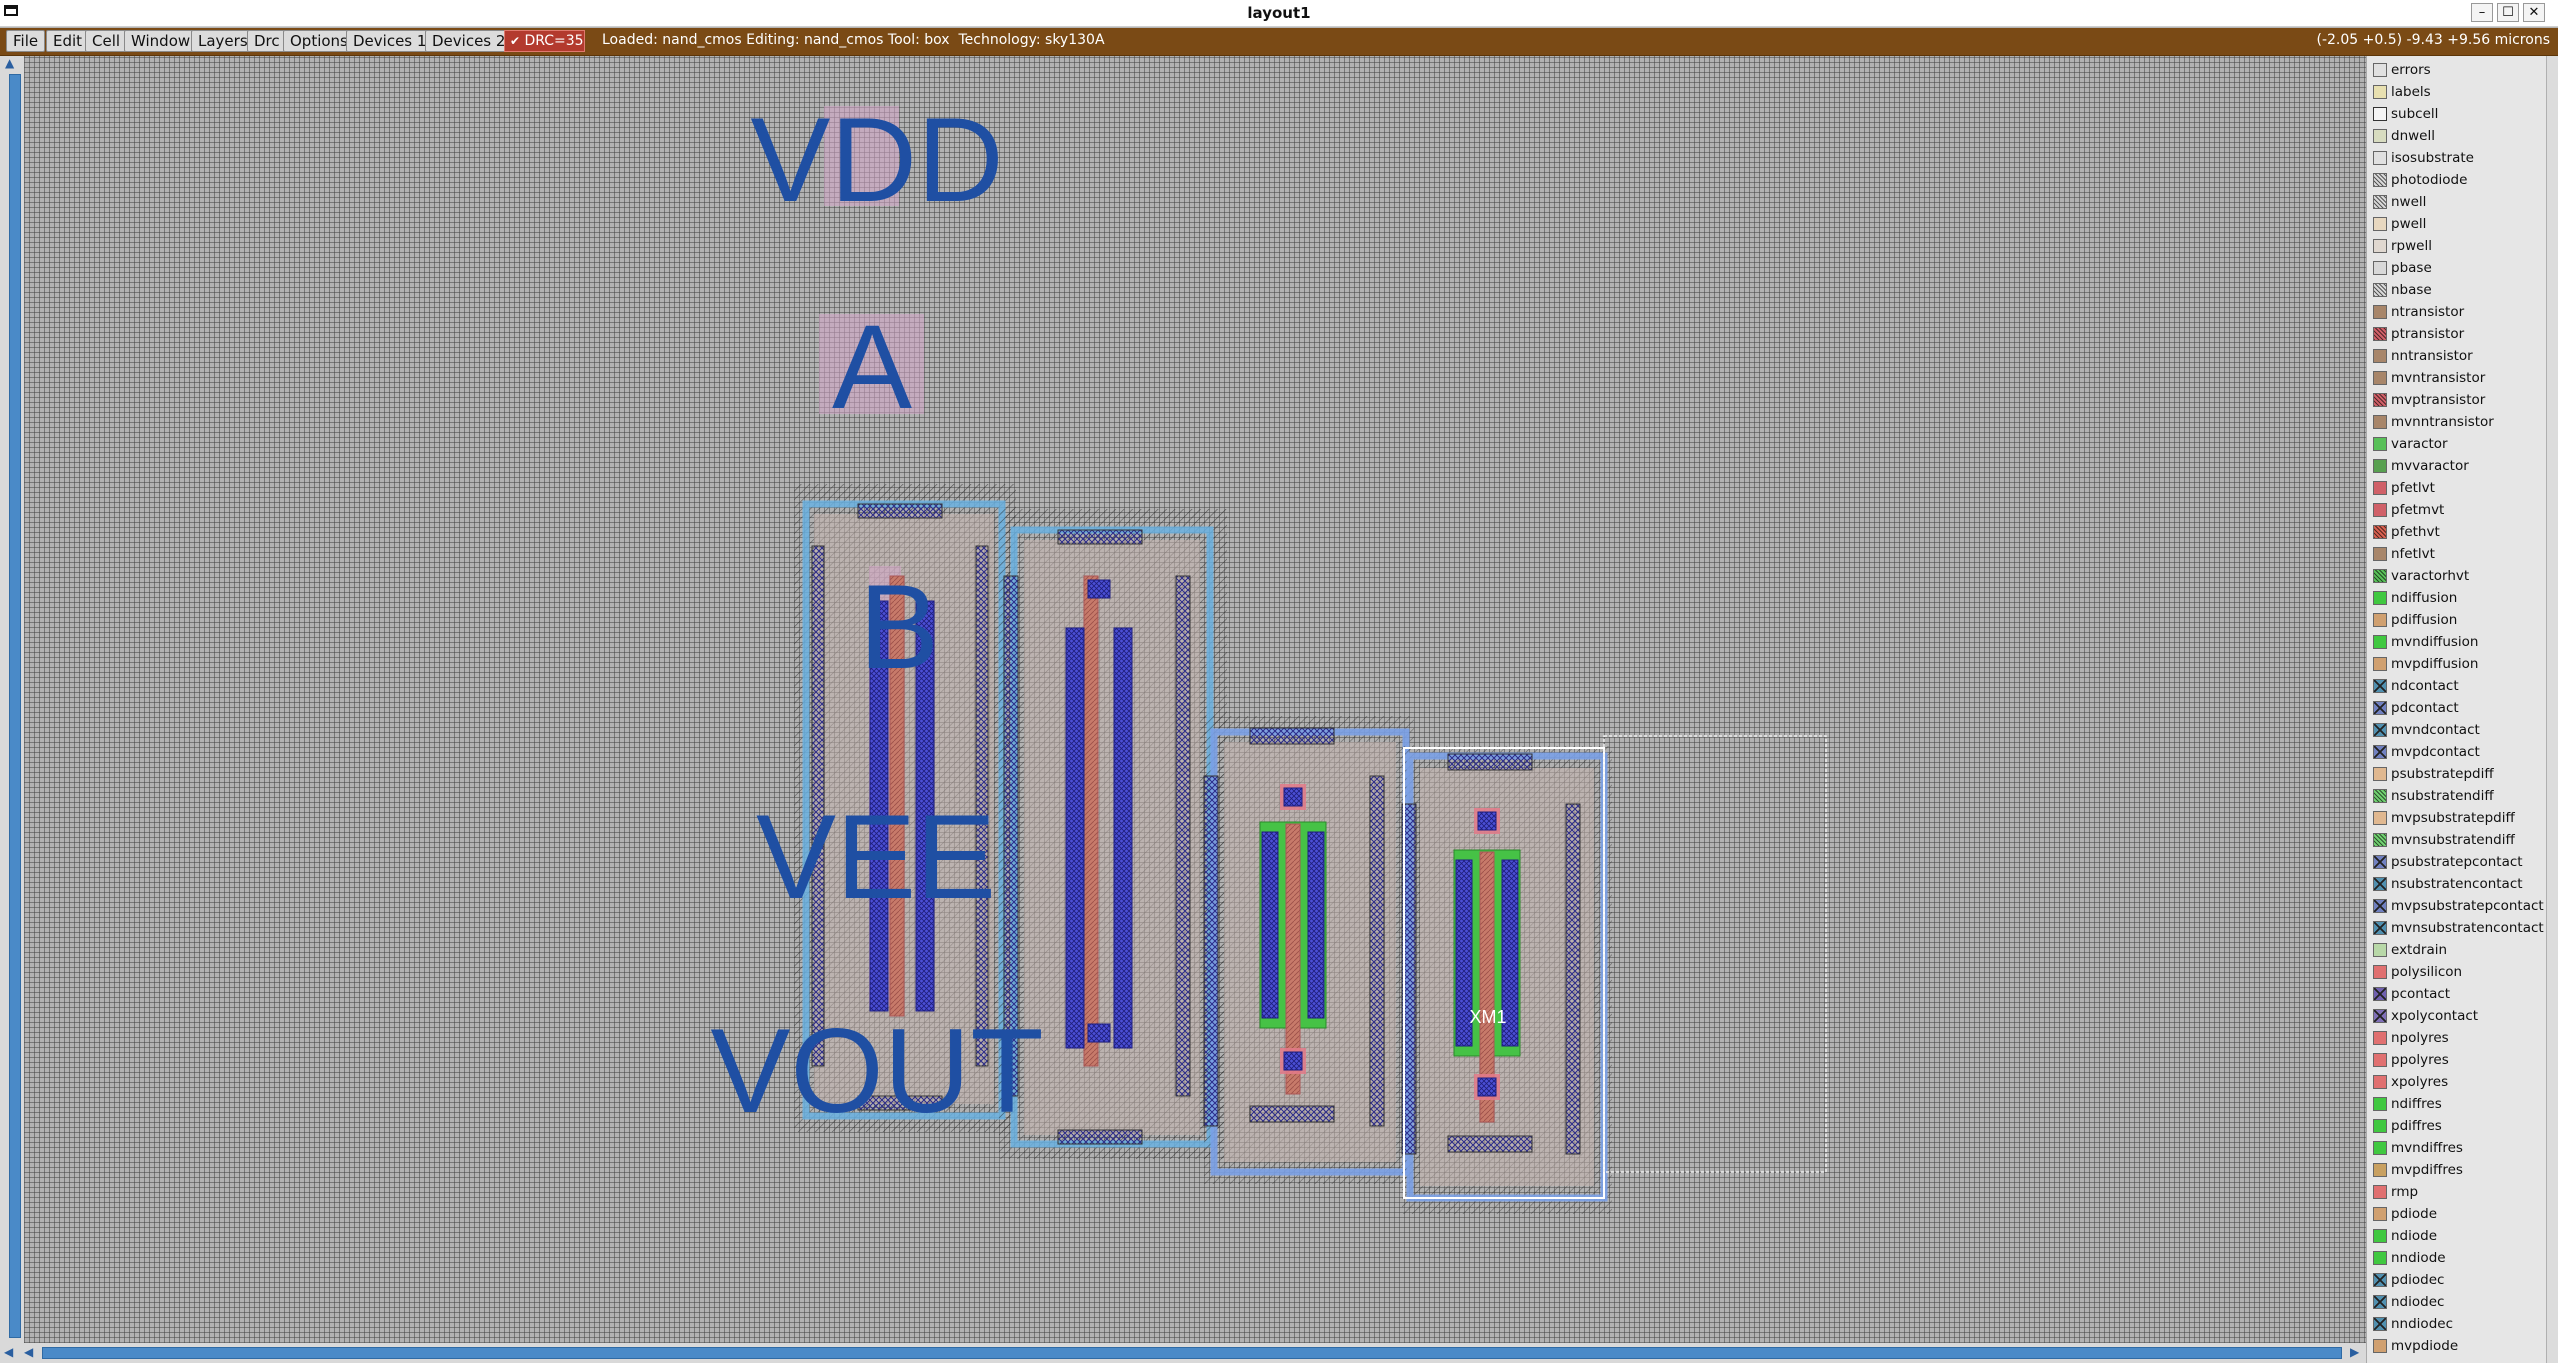 Image resolution: width=2558 pixels, height=1363 pixels. What do you see at coordinates (2457, 841) in the screenshot?
I see `layer-item-mvnsubstratendiff: mvnsubstratendiff` at bounding box center [2457, 841].